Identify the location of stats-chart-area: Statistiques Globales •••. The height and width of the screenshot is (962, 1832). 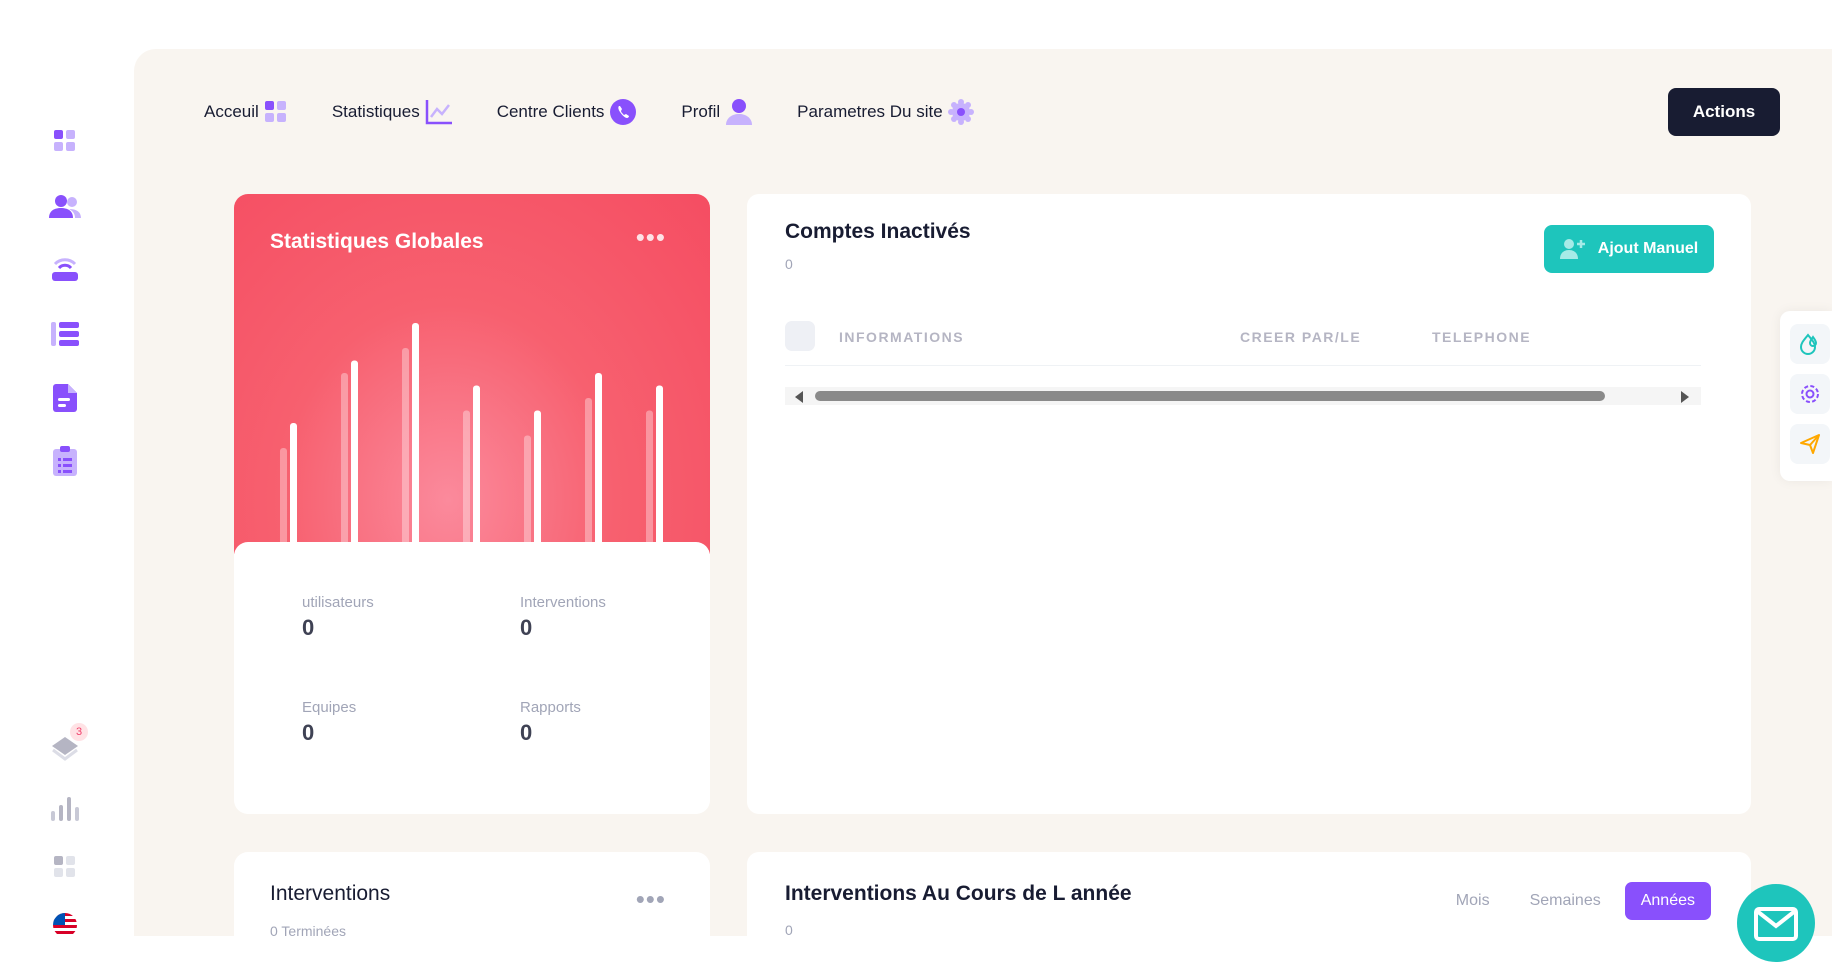
(472, 374).